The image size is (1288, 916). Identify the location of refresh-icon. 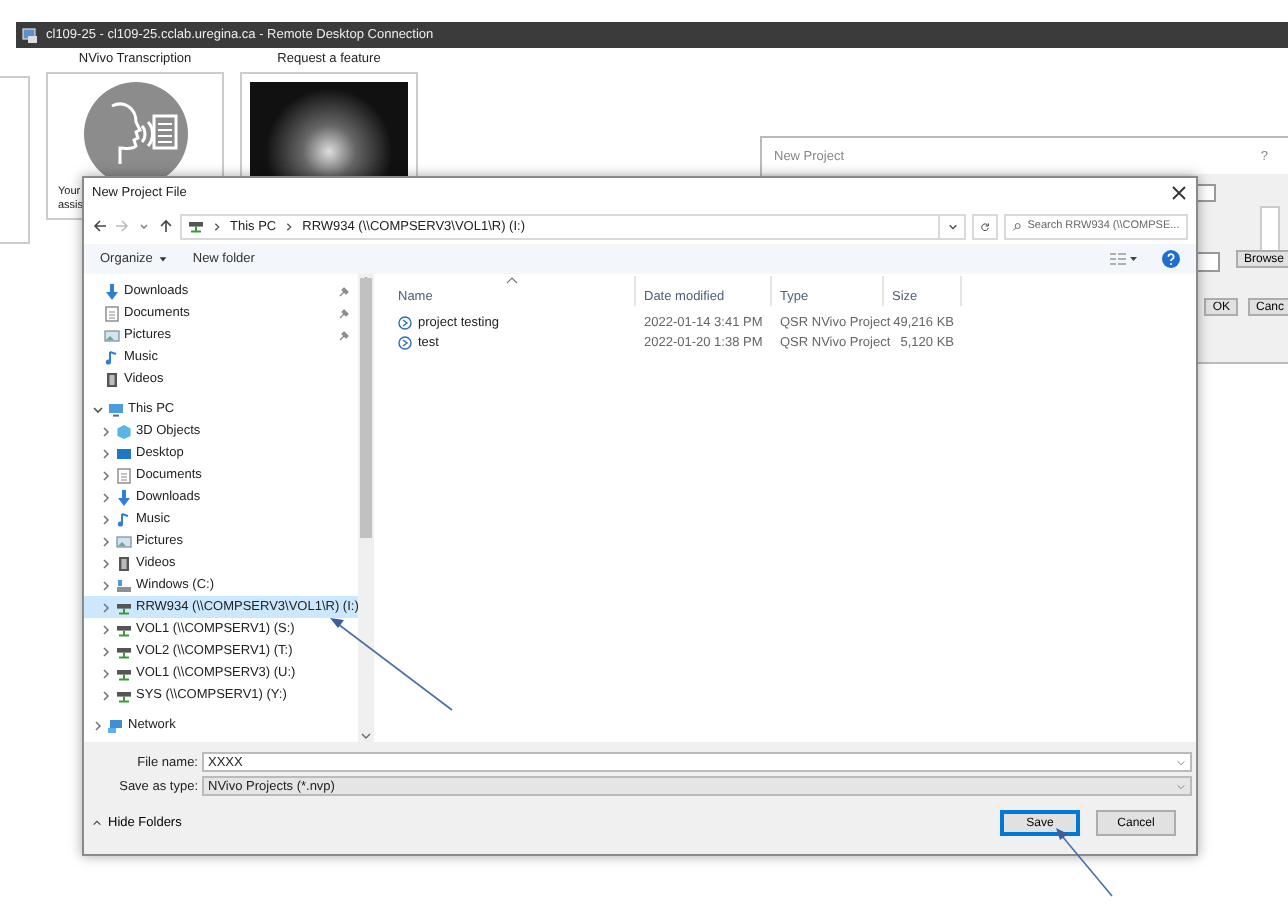
(985, 226).